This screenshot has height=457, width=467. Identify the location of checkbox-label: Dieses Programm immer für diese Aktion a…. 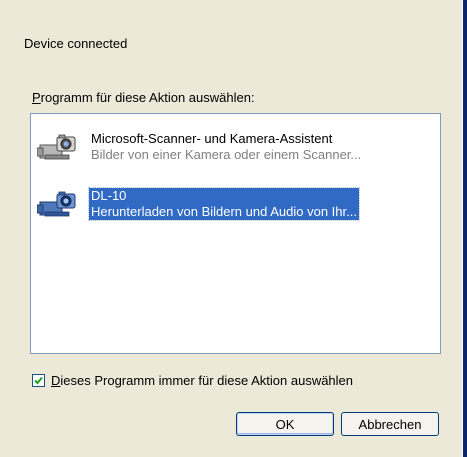
(202, 380).